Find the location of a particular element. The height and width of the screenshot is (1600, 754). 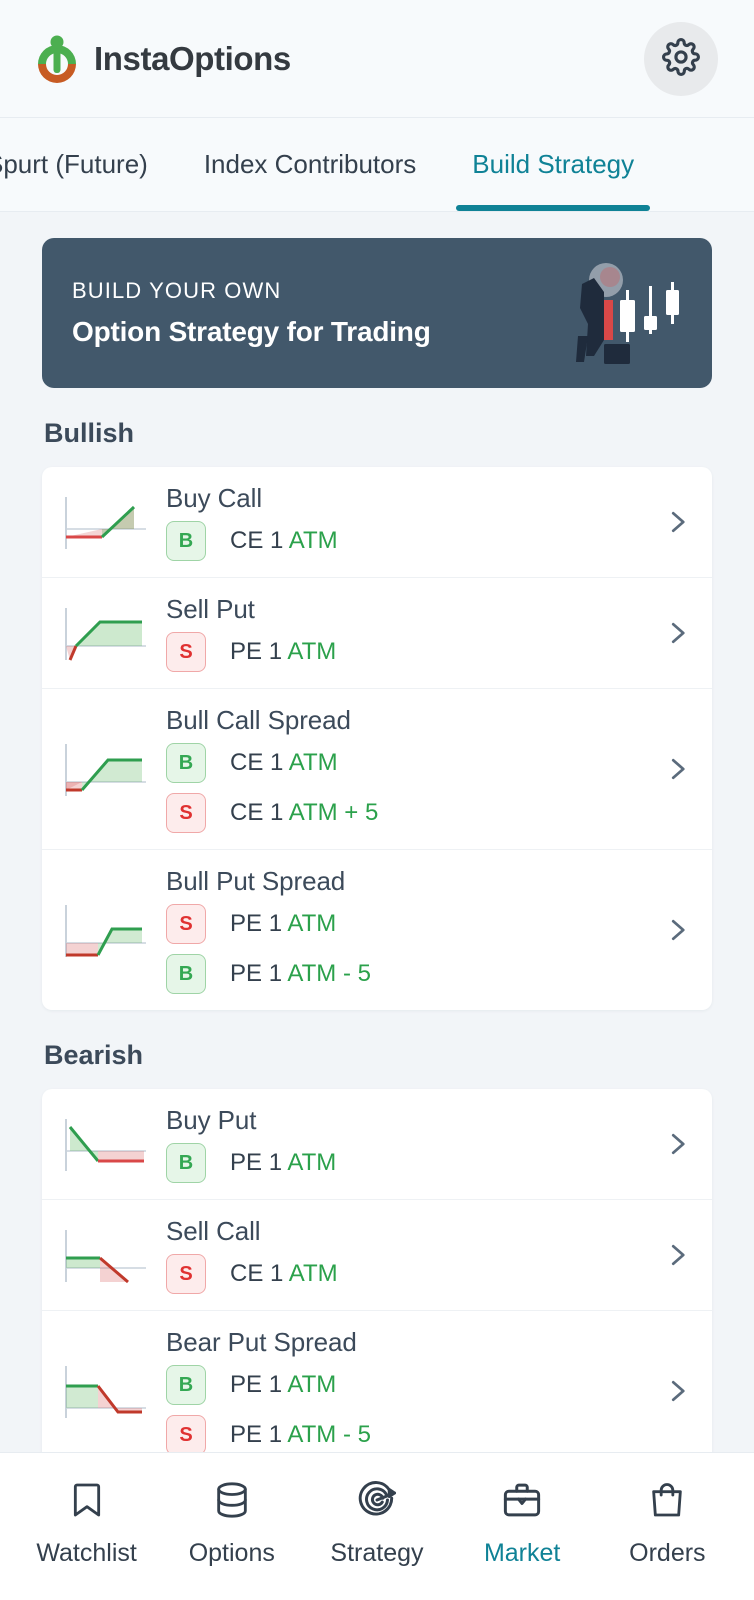

bottom-navigation: Watchlist Options Strategy Market Orders is located at coordinates (377, 1526).